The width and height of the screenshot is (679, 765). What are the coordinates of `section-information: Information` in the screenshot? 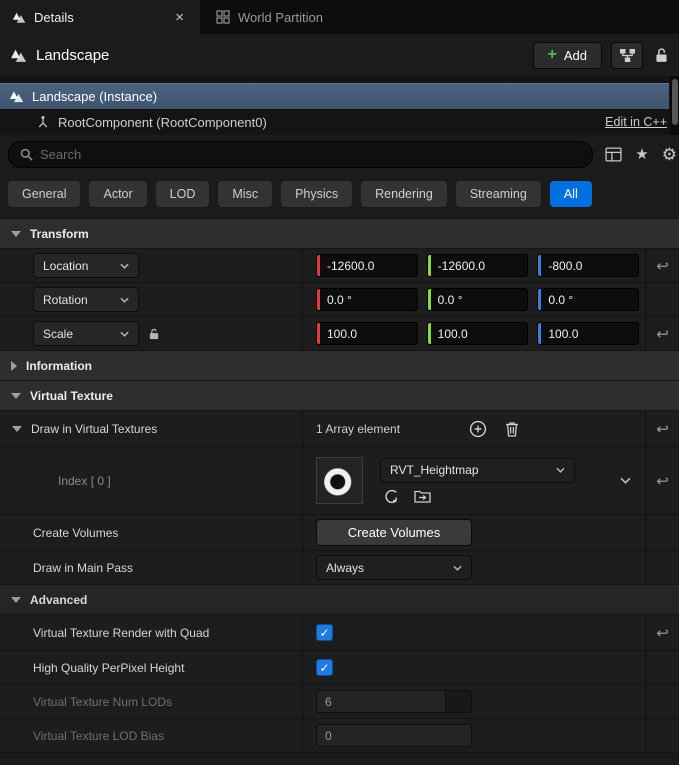 It's located at (339, 366).